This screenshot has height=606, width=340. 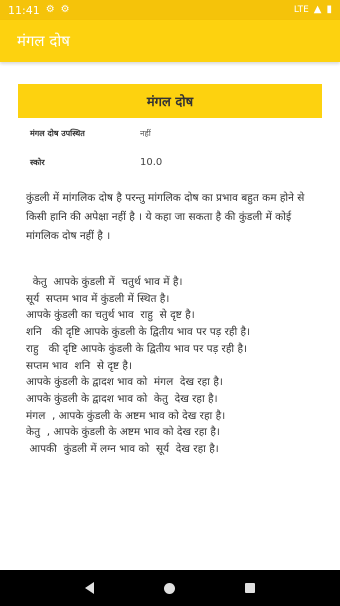 I want to click on signal-icon: ▲, so click(x=317, y=9).